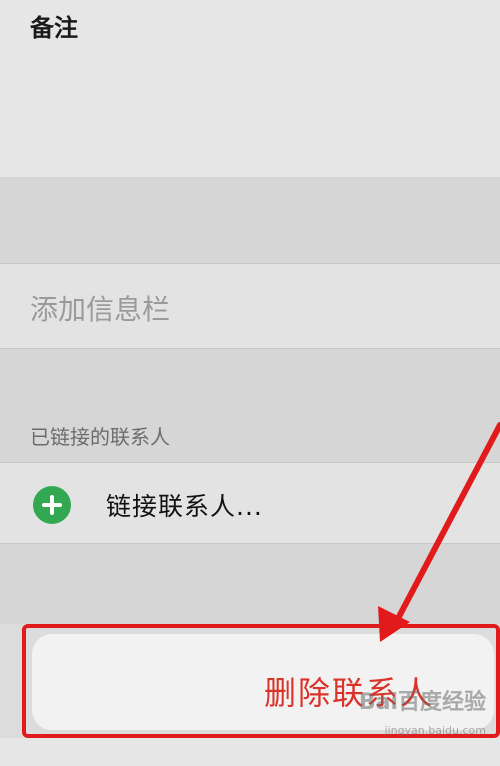 Image resolution: width=500 pixels, height=766 pixels. I want to click on watermark-url: jingyan.baidu.com, so click(435, 730).